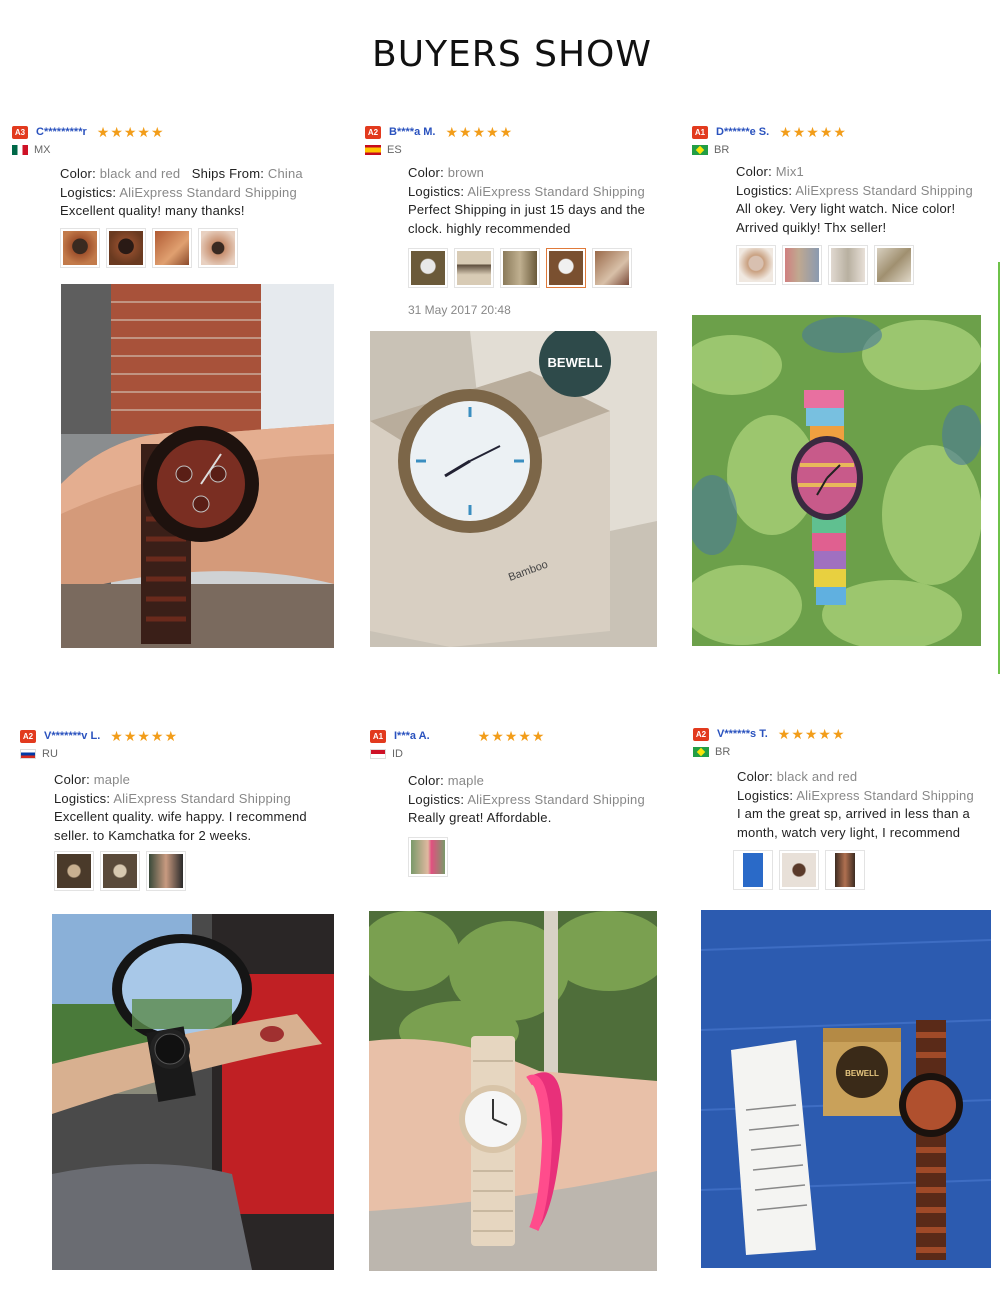  Describe the element at coordinates (50, 754) in the screenshot. I see `country-code: RU` at that location.